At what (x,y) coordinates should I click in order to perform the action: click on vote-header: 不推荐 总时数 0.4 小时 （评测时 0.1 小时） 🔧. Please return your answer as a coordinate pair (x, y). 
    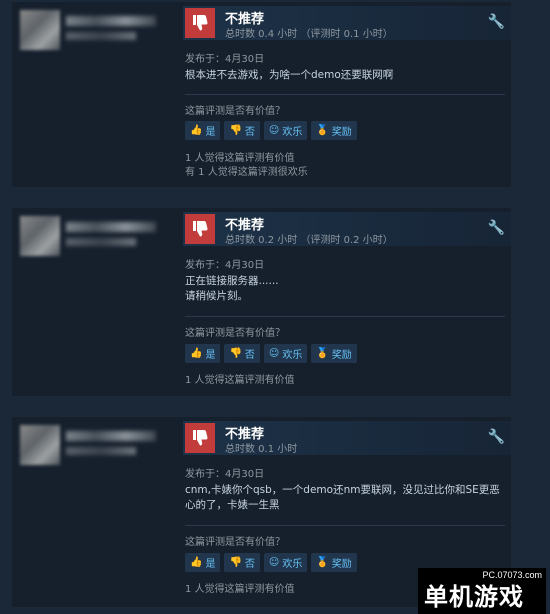
    Looking at the image, I should click on (347, 23).